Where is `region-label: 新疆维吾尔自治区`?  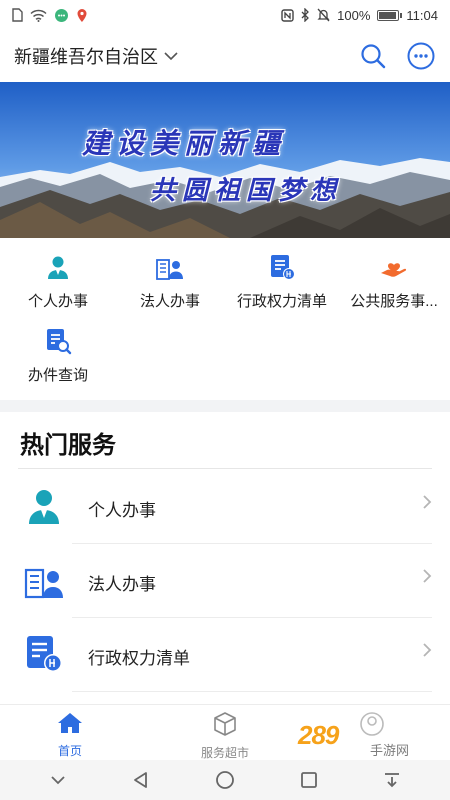
region-label: 新疆维吾尔自治区 is located at coordinates (86, 57).